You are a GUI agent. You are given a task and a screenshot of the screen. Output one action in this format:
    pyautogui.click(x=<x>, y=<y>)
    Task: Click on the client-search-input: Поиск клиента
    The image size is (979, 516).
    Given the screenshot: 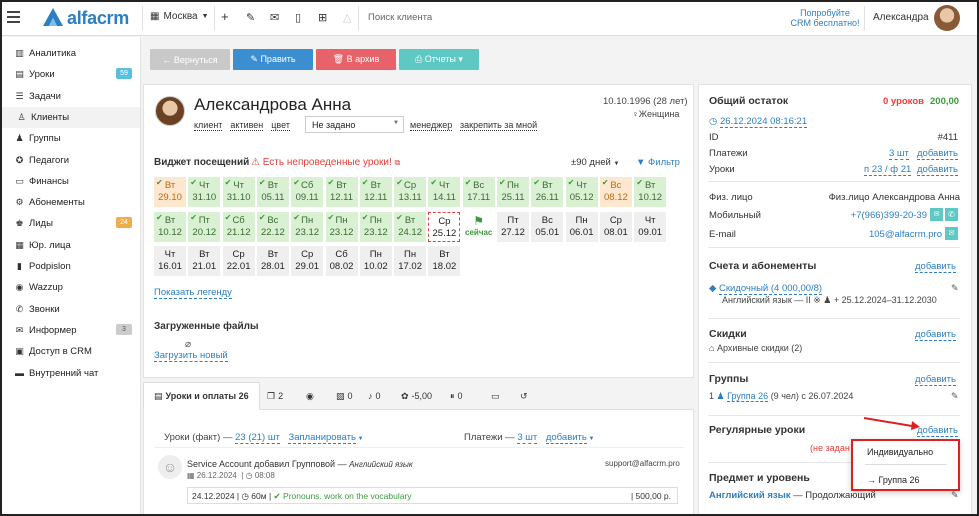 What is the action you would take?
    pyautogui.click(x=400, y=17)
    